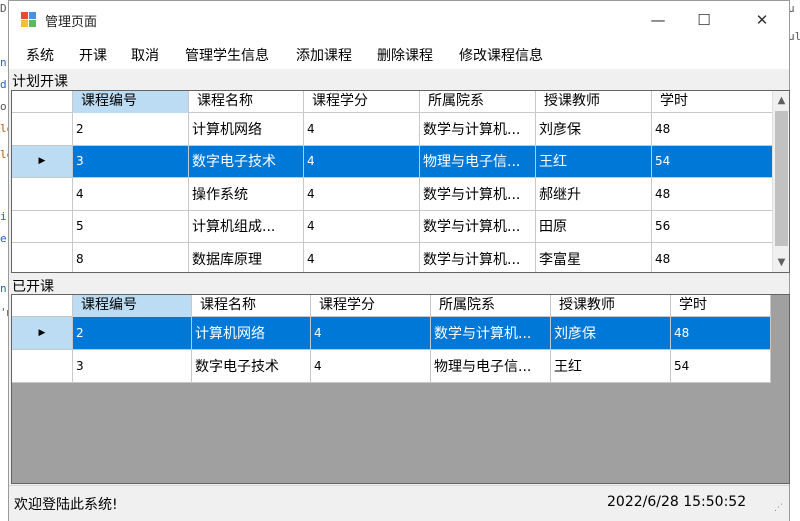 The height and width of the screenshot is (521, 800). I want to click on table-cell: 郝继升, so click(594, 194).